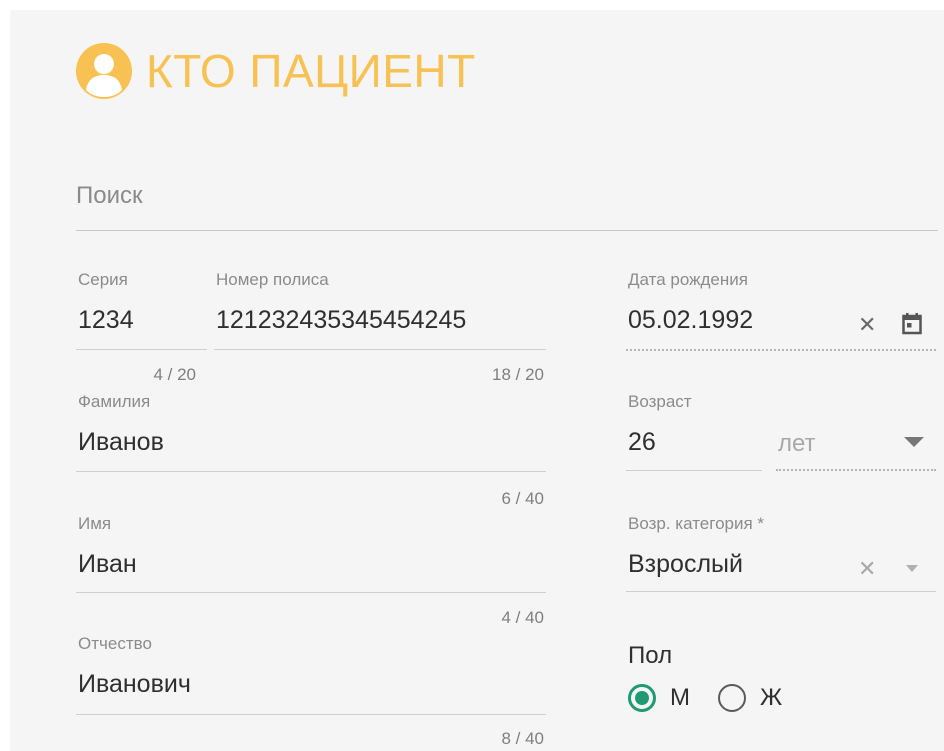 The height and width of the screenshot is (751, 944). Describe the element at coordinates (522, 498) in the screenshot. I see `last-name-counter: 6 / 40` at that location.